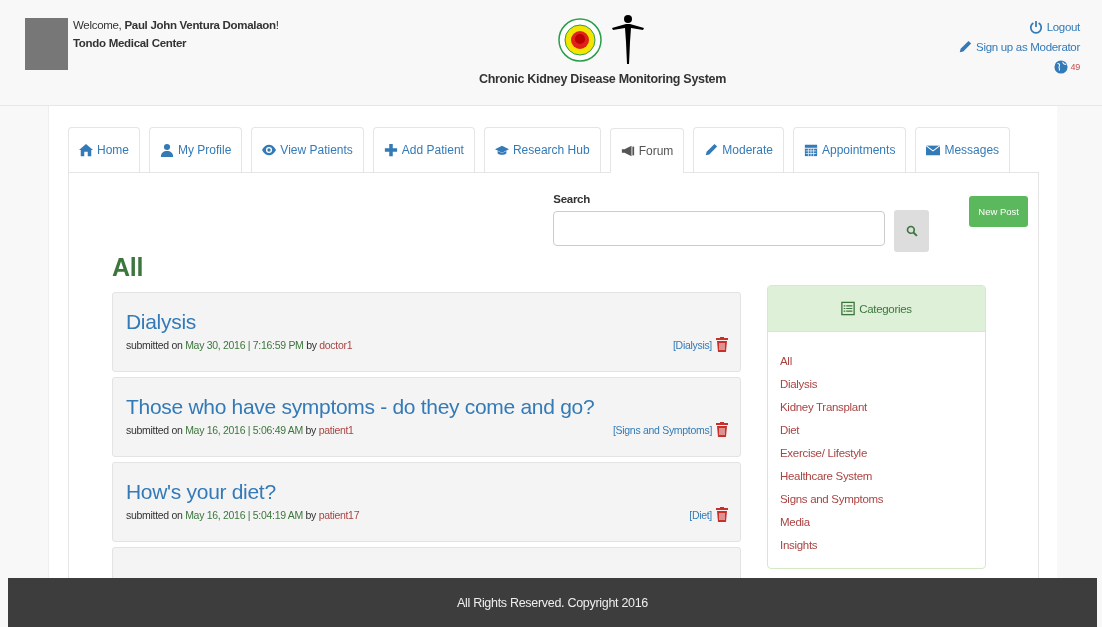  Describe the element at coordinates (86, 150) in the screenshot. I see `house-icon` at that location.